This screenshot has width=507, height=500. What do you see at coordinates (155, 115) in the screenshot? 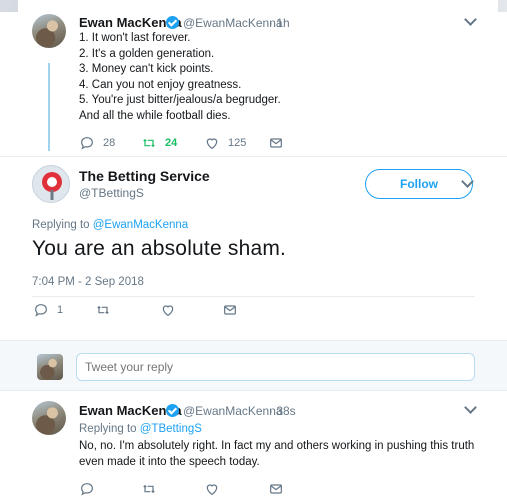
I see `tweet-line: And all the while football dies.` at bounding box center [155, 115].